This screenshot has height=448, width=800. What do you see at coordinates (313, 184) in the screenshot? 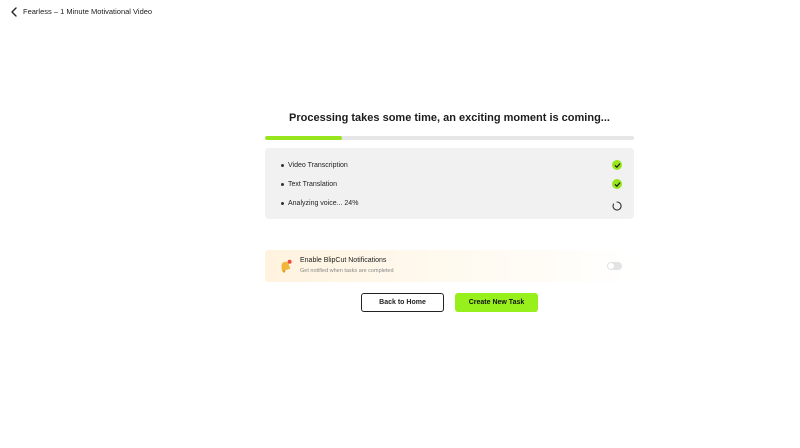
I see `step-label: Text Translation` at bounding box center [313, 184].